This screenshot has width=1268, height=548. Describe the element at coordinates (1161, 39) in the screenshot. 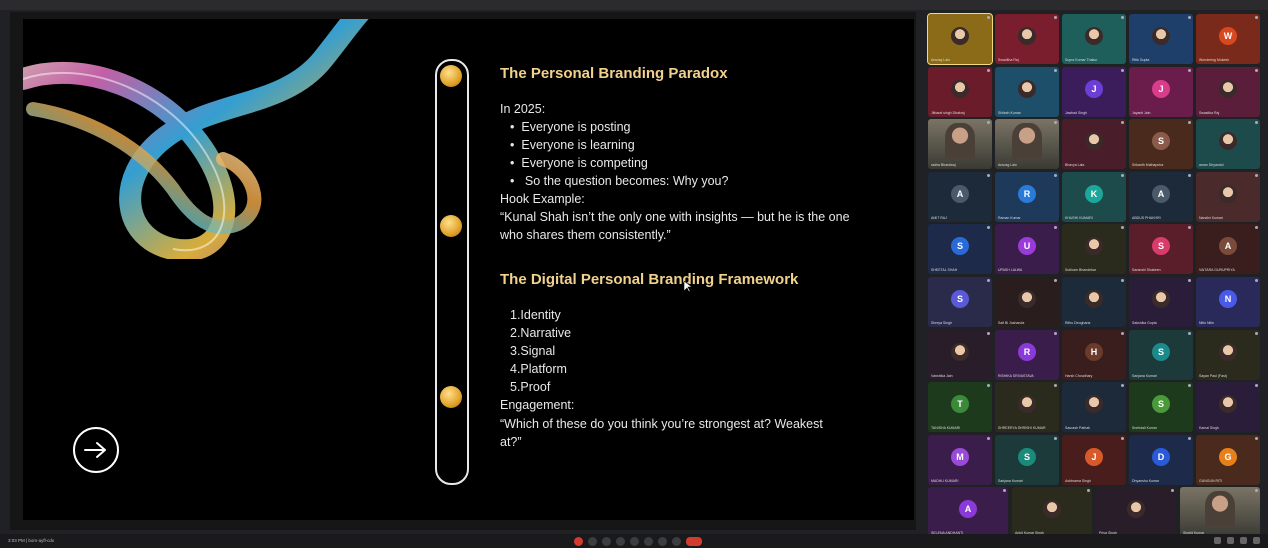

I see `participant-tile: Ritik Gupta` at that location.